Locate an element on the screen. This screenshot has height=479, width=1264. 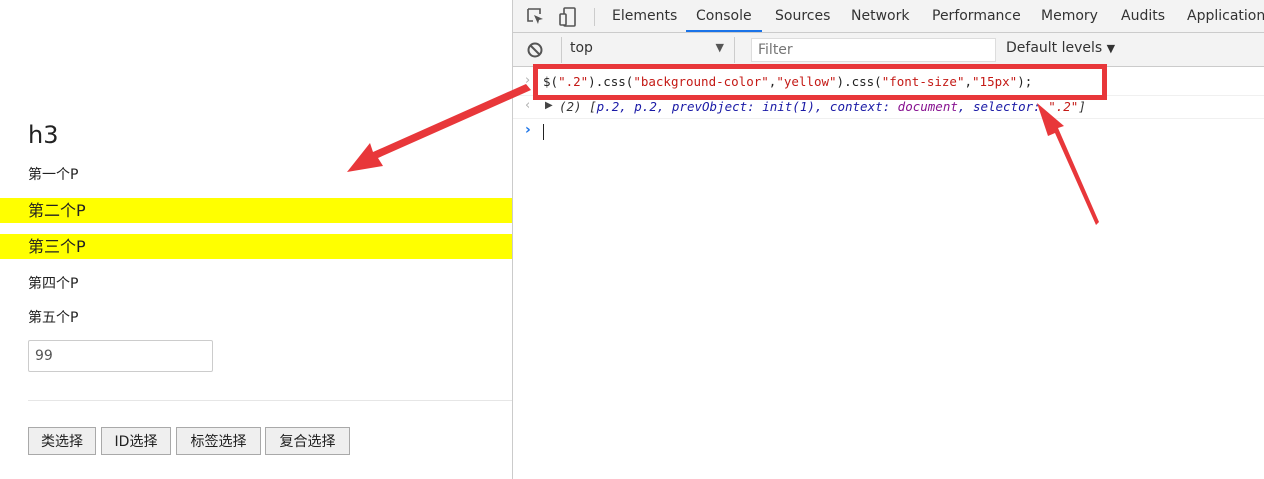
expand-triangle-icon: ▶ is located at coordinates (549, 105).